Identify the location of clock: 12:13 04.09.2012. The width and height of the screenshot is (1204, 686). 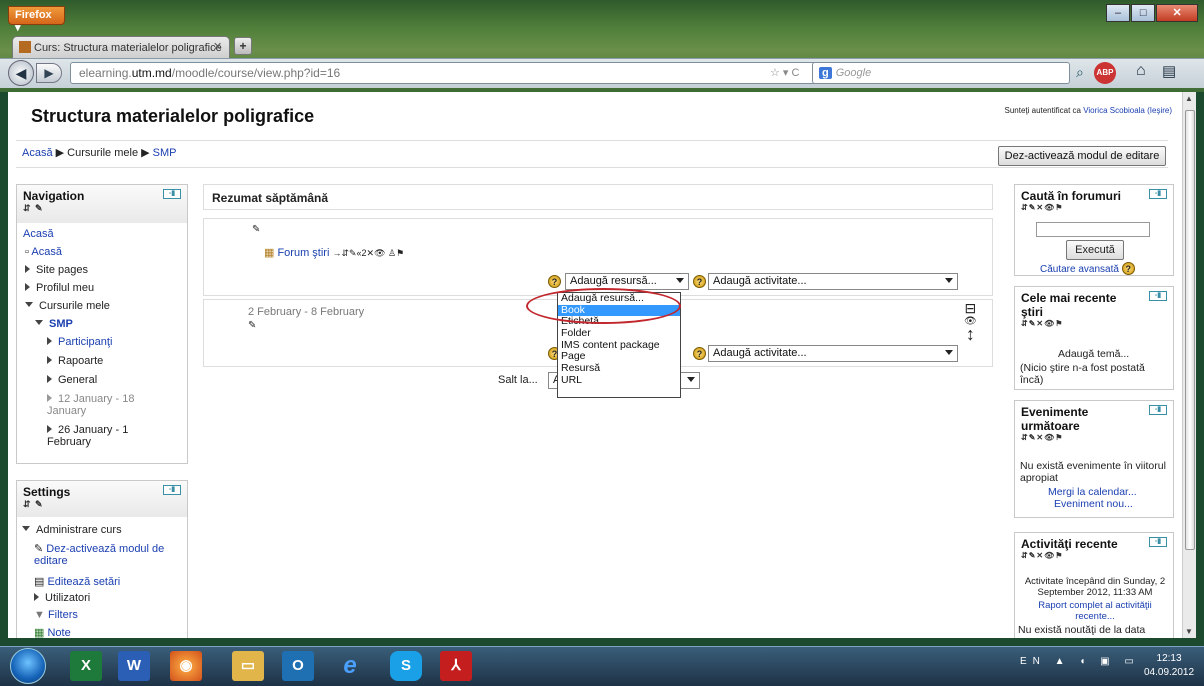
(1169, 666).